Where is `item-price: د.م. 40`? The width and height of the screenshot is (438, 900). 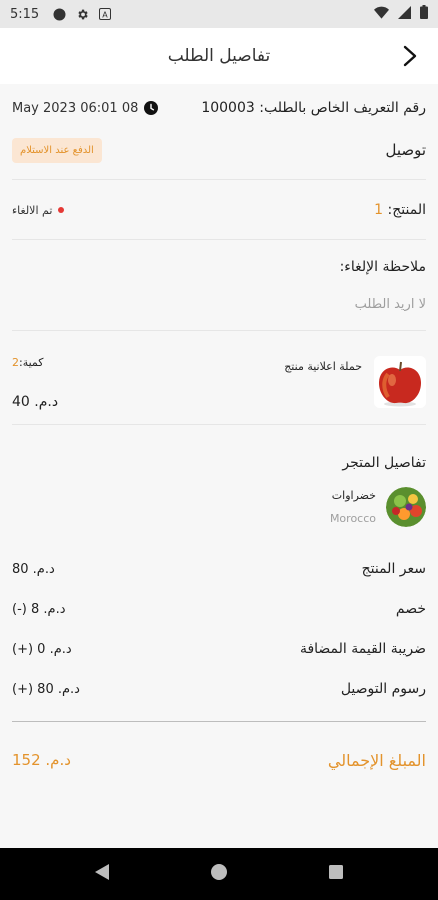 item-price: د.م. 40 is located at coordinates (35, 402).